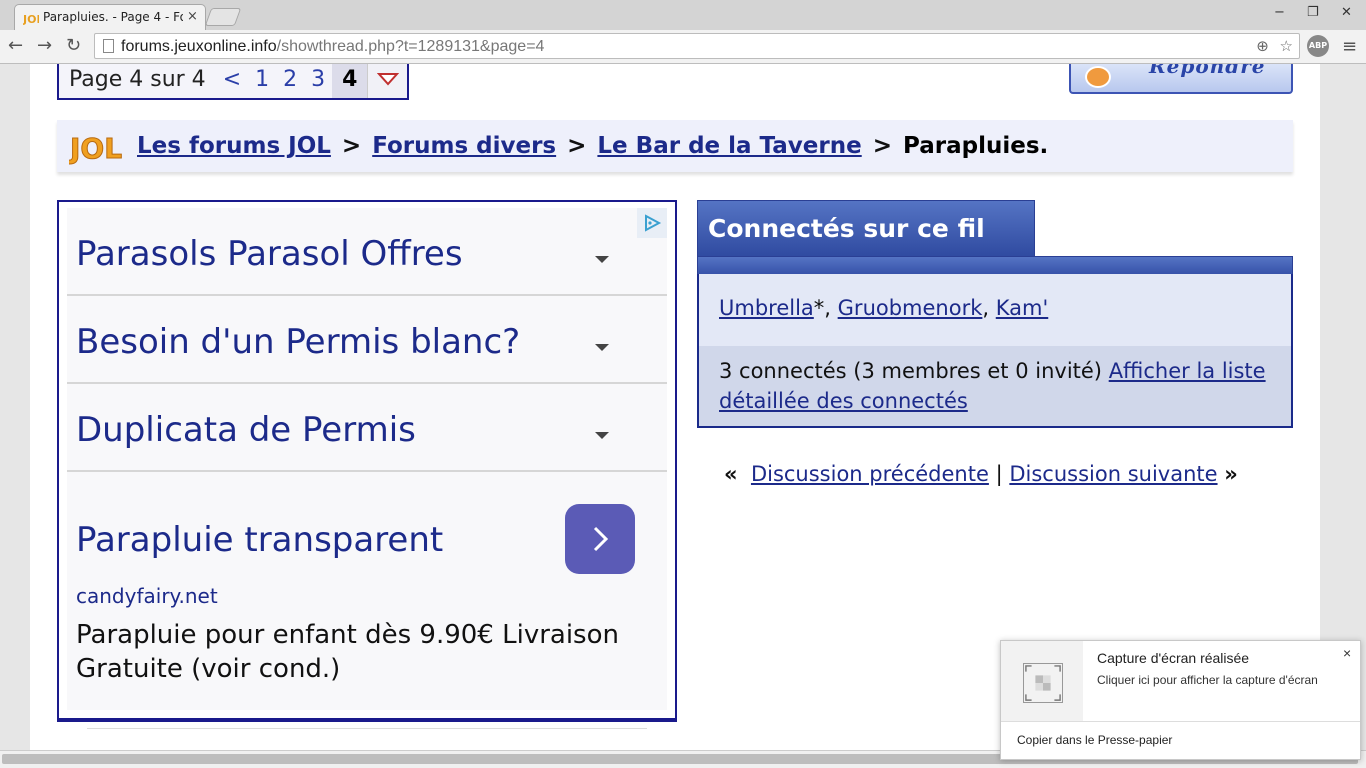 The width and height of the screenshot is (1366, 768). I want to click on forward-icon: →, so click(44, 45).